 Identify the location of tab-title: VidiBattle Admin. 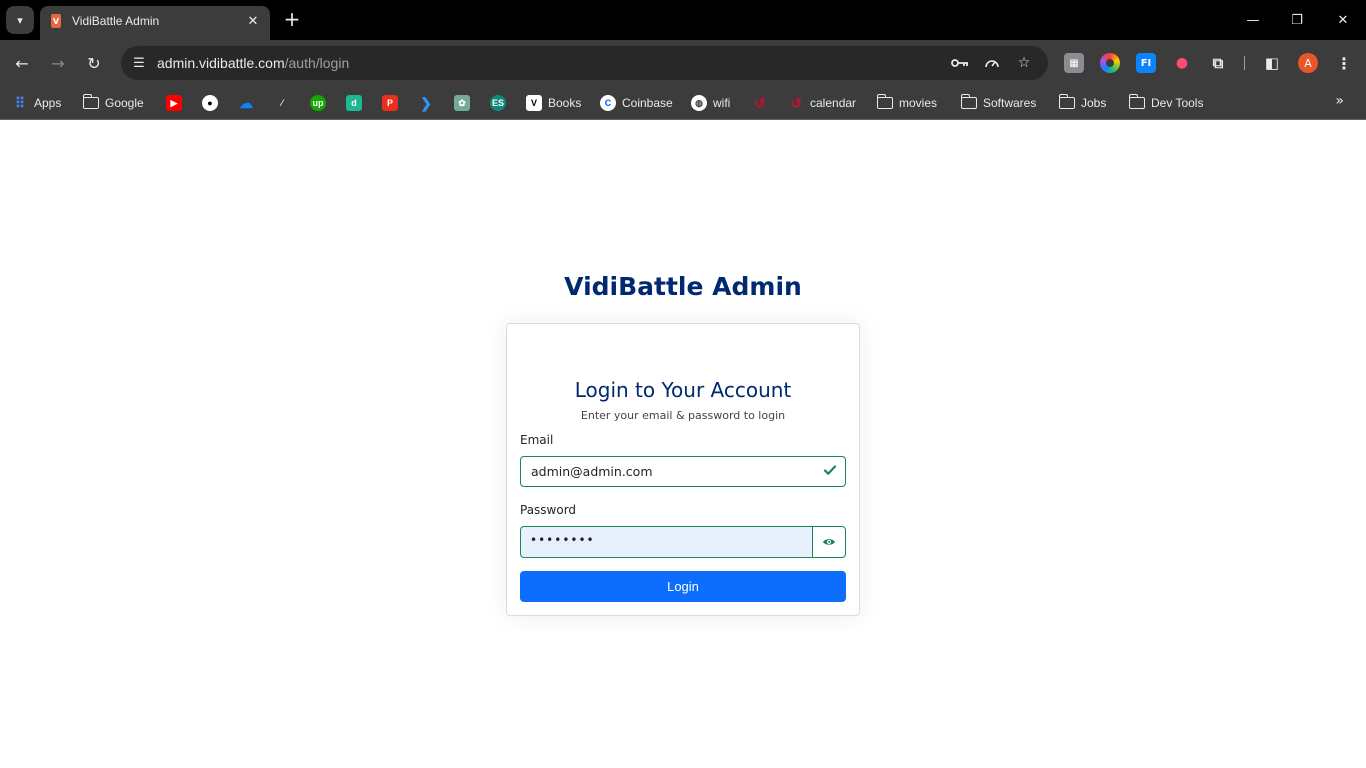
(116, 21).